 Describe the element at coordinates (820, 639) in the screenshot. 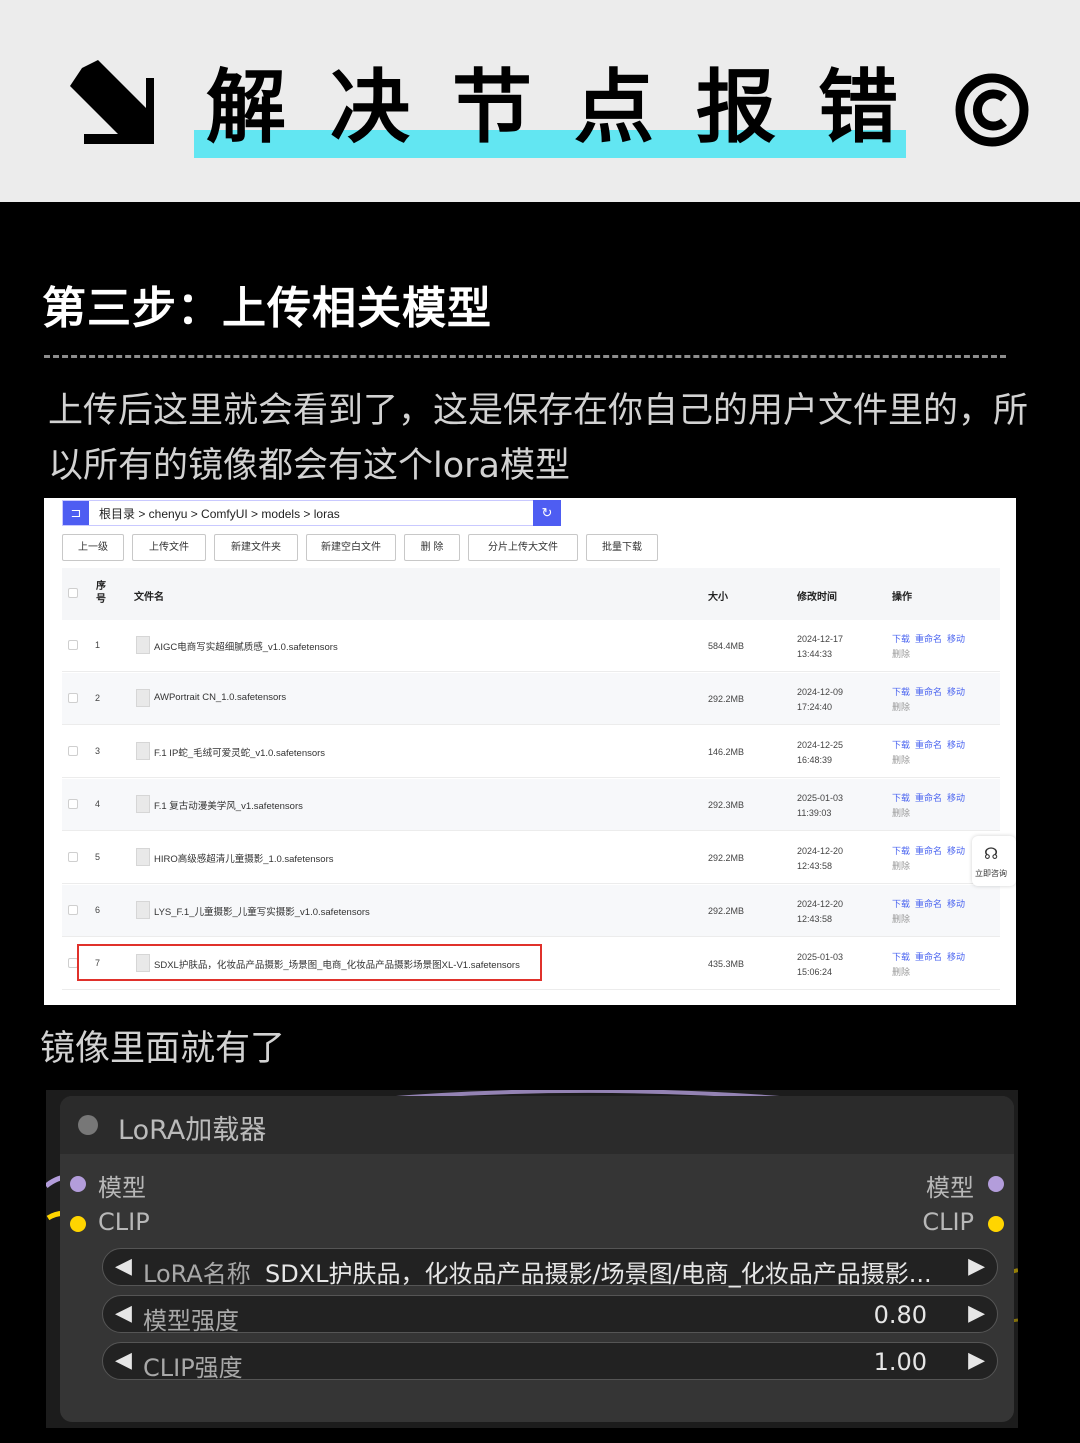

I see `mtime-date: 2024-12-17` at that location.